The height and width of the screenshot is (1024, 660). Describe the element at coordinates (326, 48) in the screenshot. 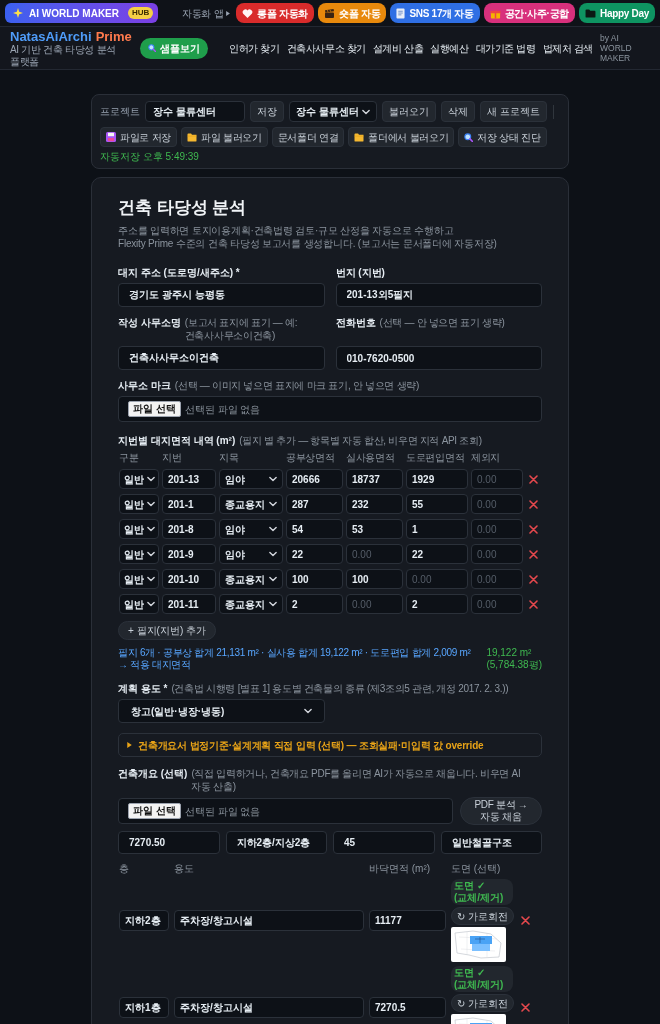

I see `nav-link: 건축사사무소 찾기` at that location.